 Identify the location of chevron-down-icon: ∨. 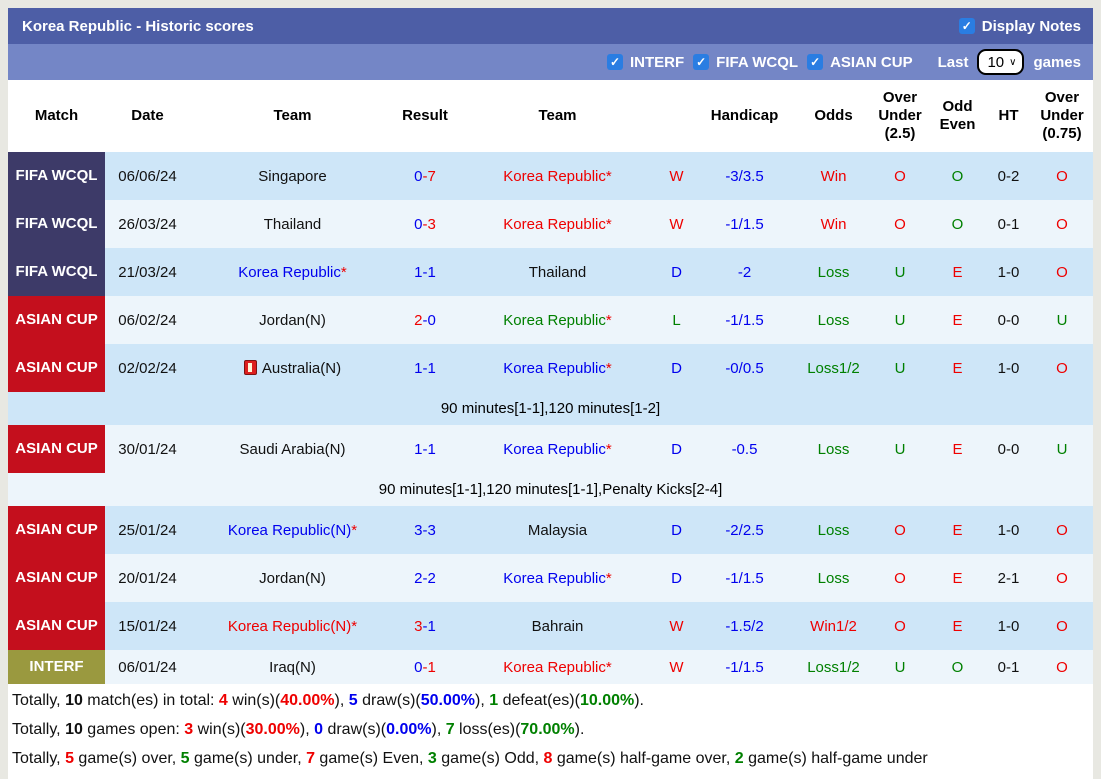
(1013, 62).